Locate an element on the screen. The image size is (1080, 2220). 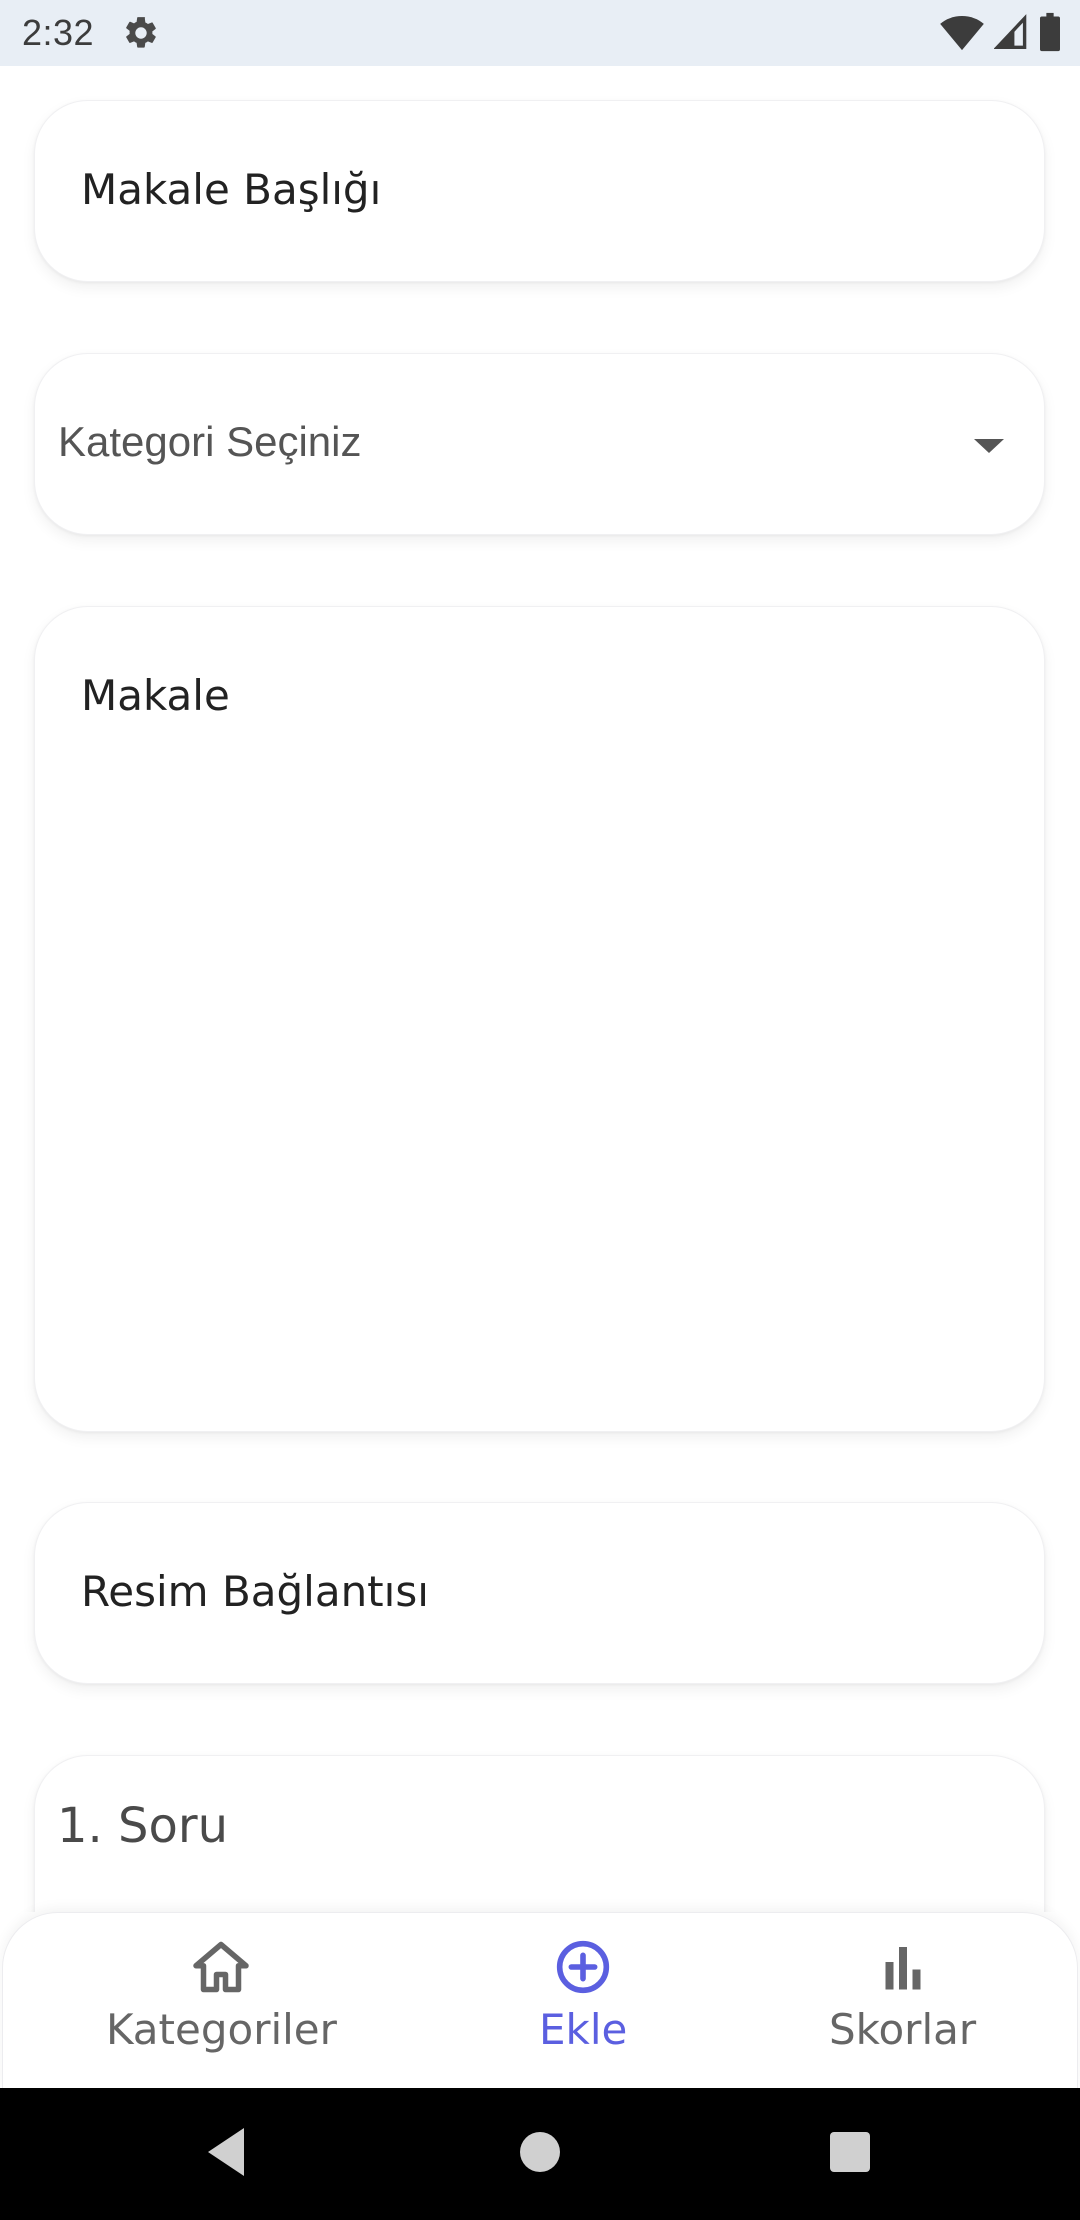
wifi-icon is located at coordinates (962, 34).